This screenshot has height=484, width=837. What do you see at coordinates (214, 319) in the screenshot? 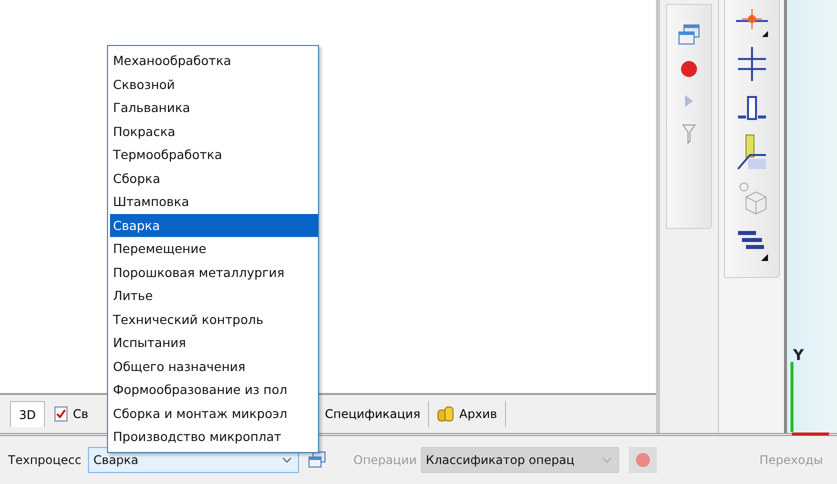
I see `dropdown-item: Технический контроль` at bounding box center [214, 319].